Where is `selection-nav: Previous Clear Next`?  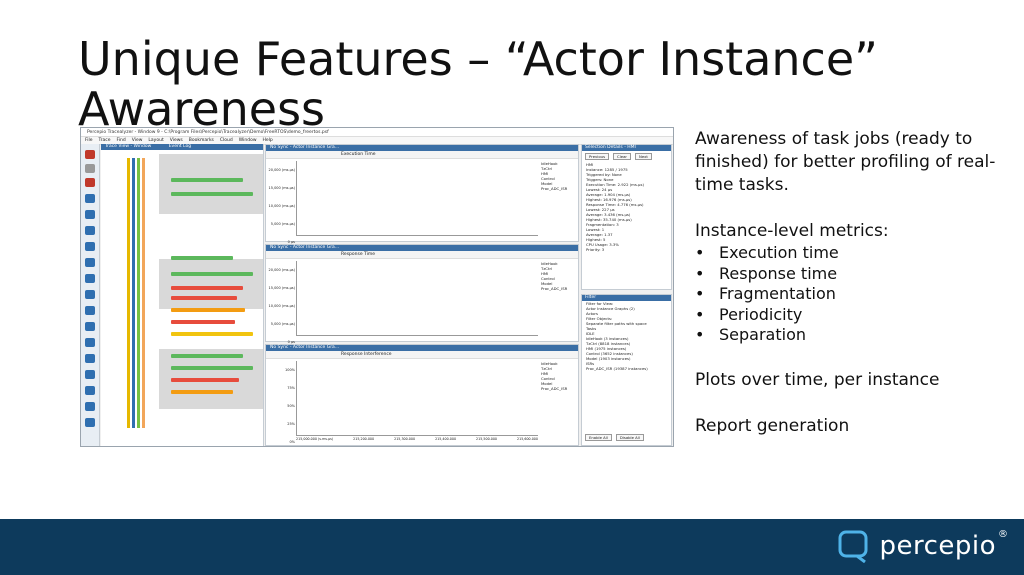
selection-nav: Previous Clear Next is located at coordinates (626, 156).